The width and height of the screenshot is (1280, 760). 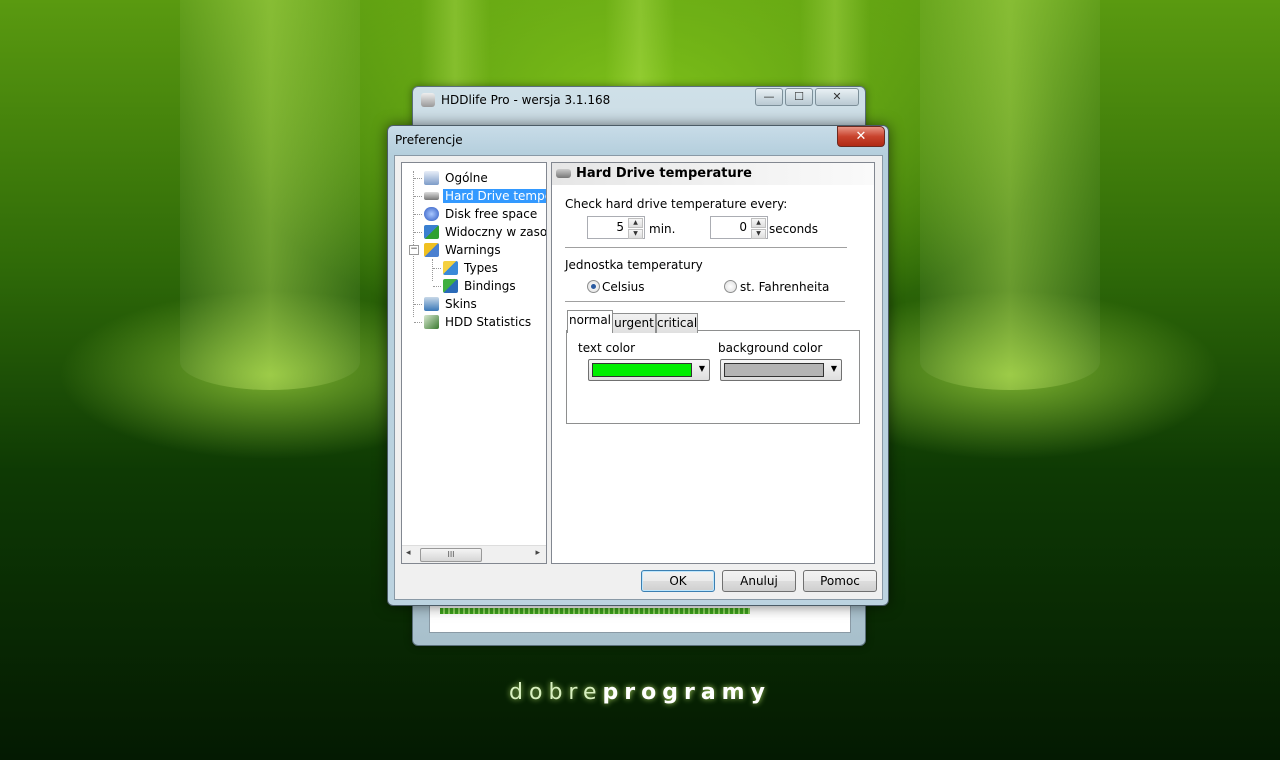 I want to click on dialog-title: Preferencje, so click(x=429, y=140).